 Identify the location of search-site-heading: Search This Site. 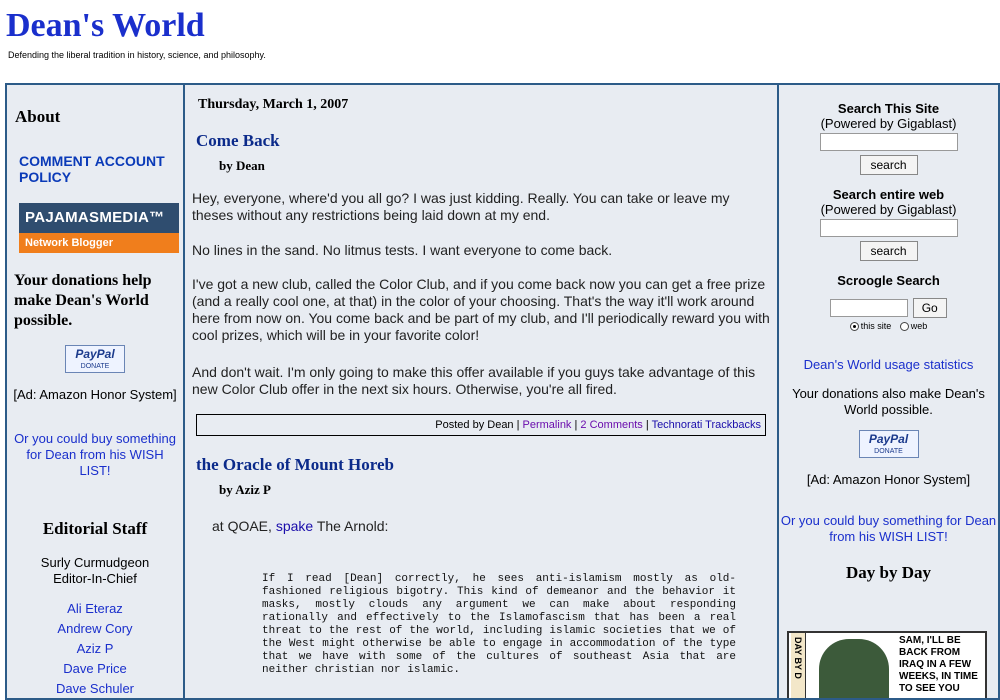
(888, 108).